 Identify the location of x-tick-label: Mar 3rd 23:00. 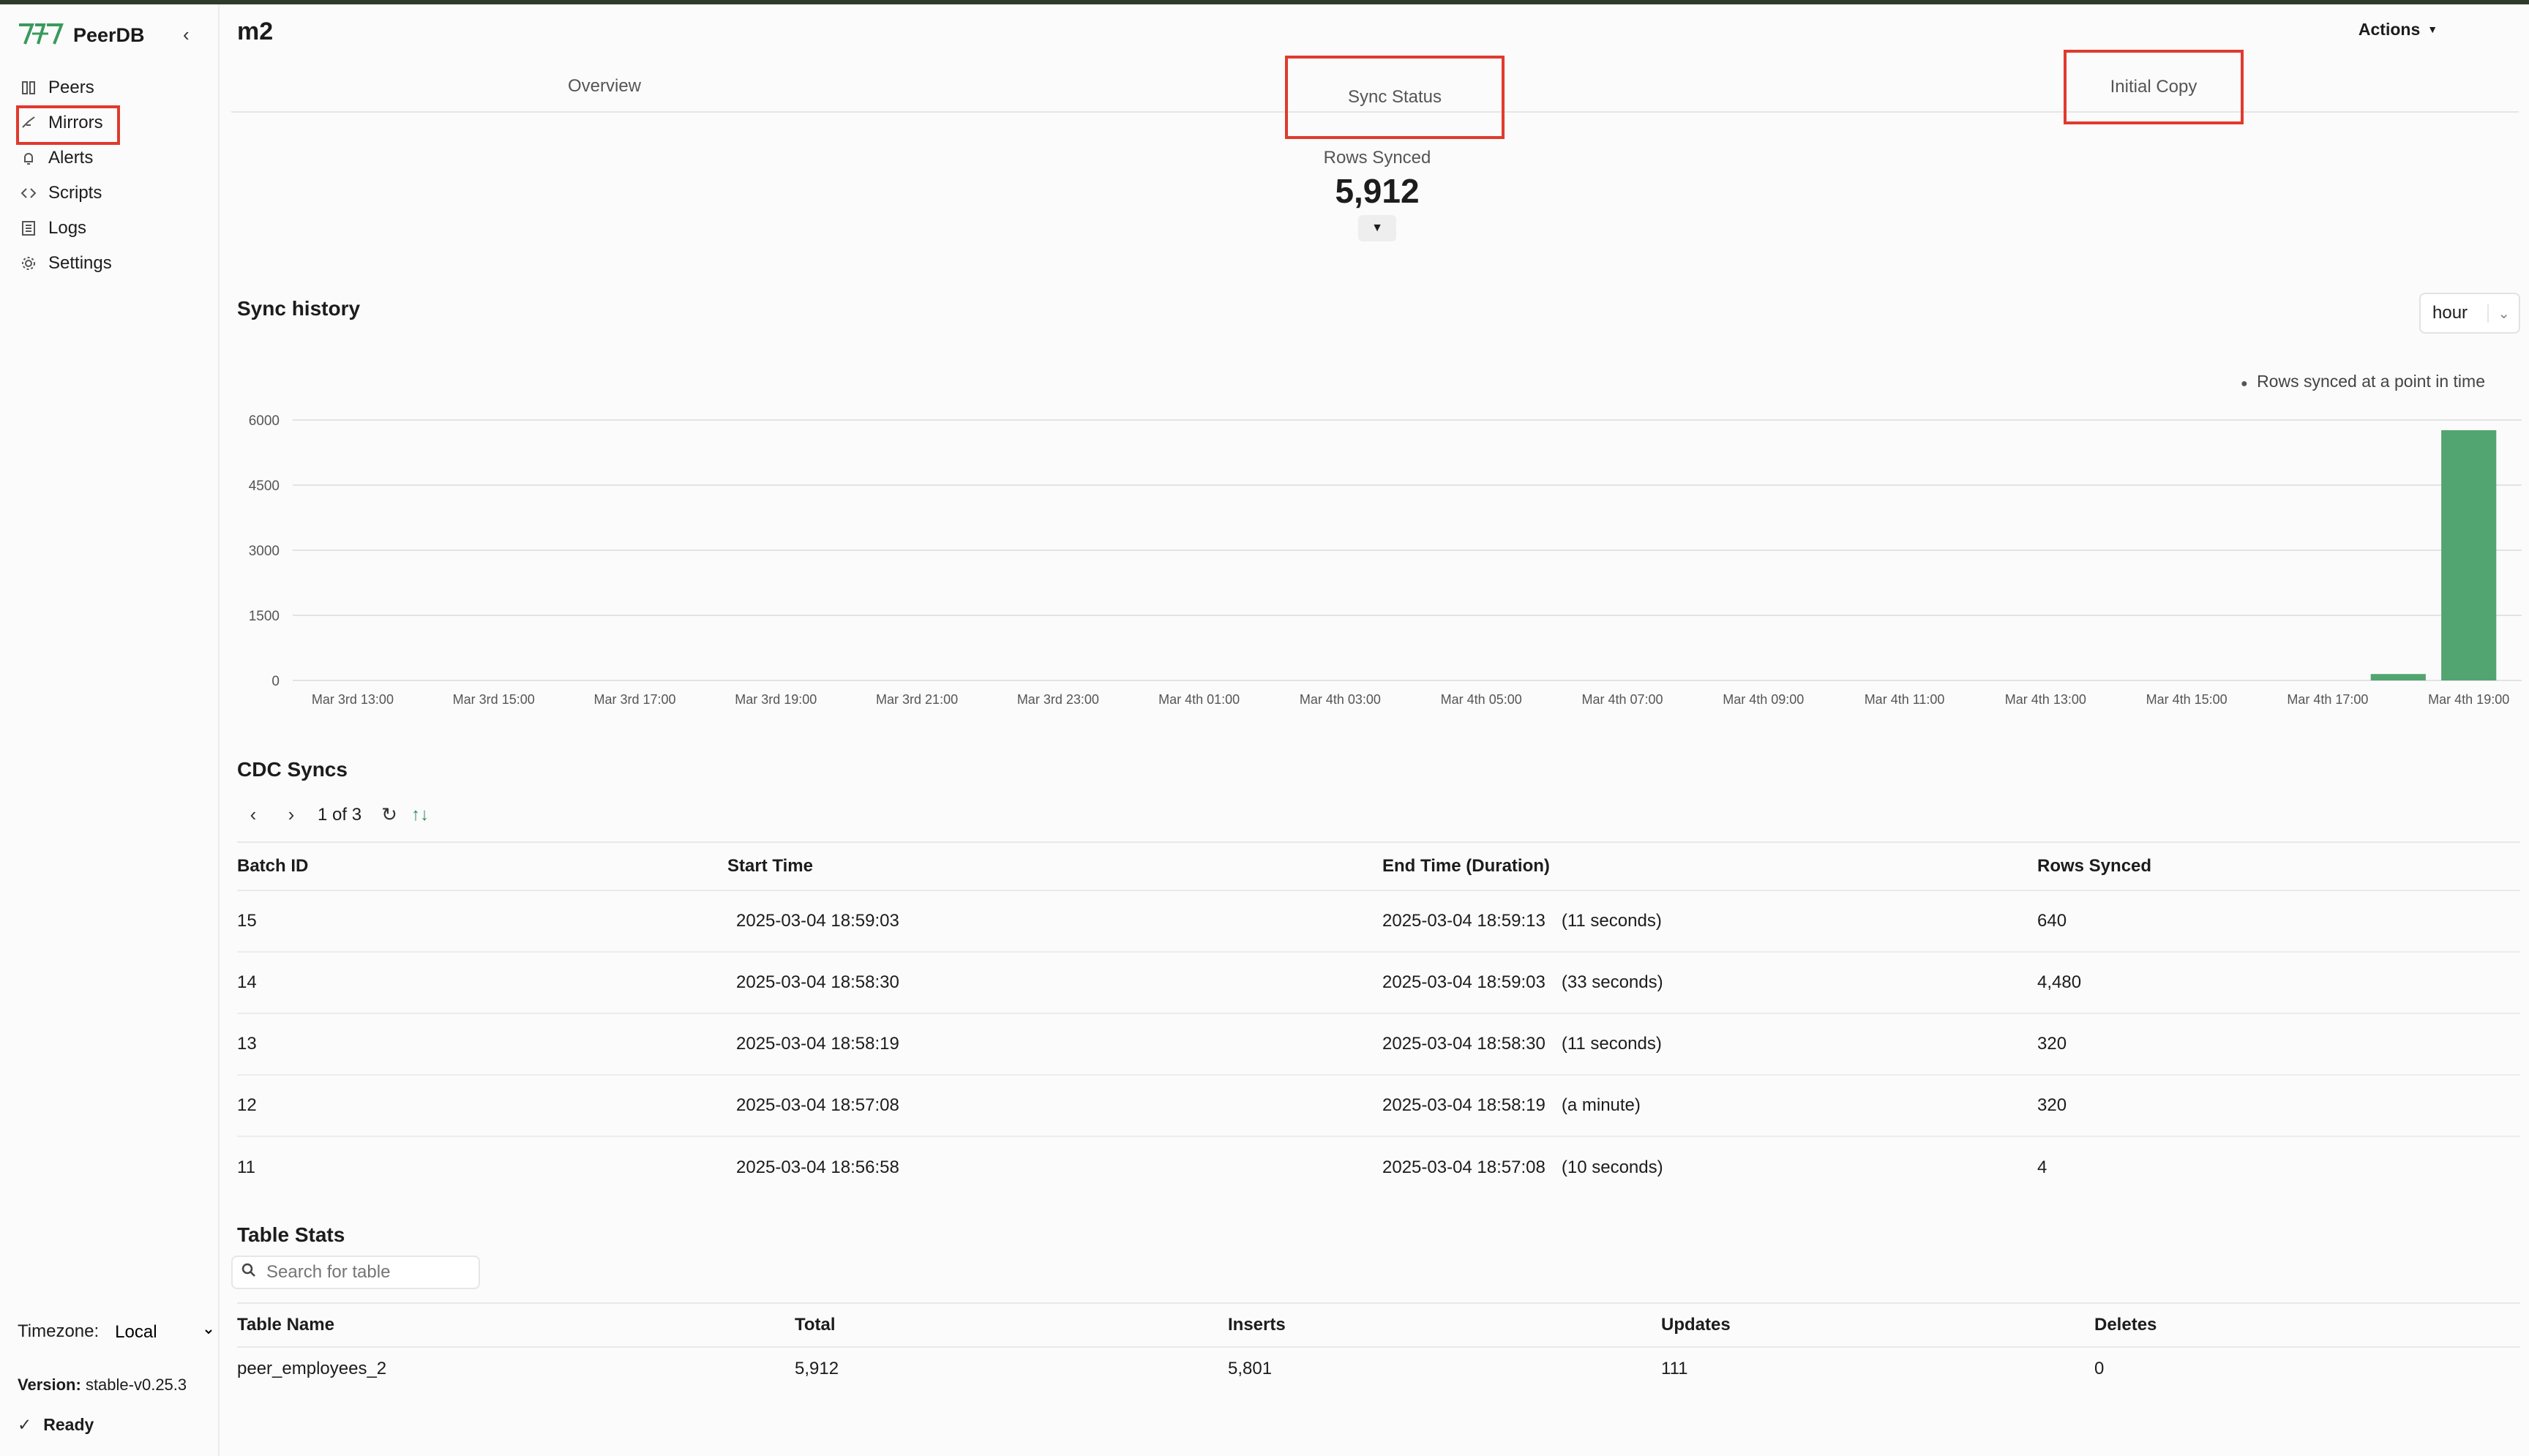
(1058, 699).